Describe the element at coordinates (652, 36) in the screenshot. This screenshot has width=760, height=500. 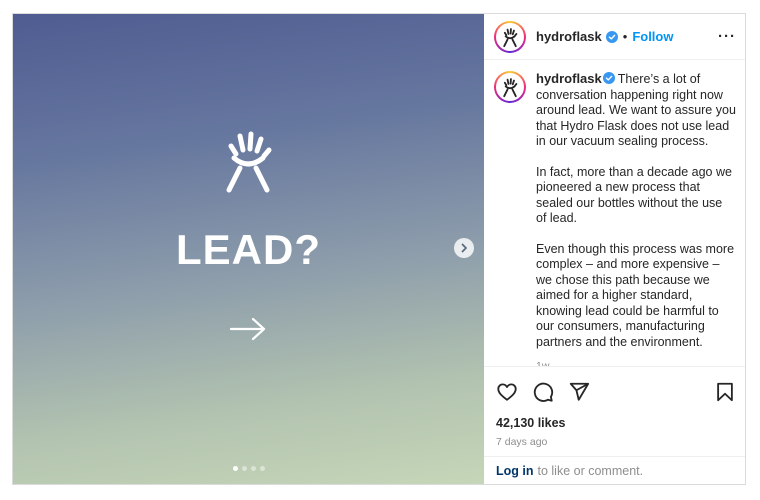
I see `follow-button: Follow` at that location.